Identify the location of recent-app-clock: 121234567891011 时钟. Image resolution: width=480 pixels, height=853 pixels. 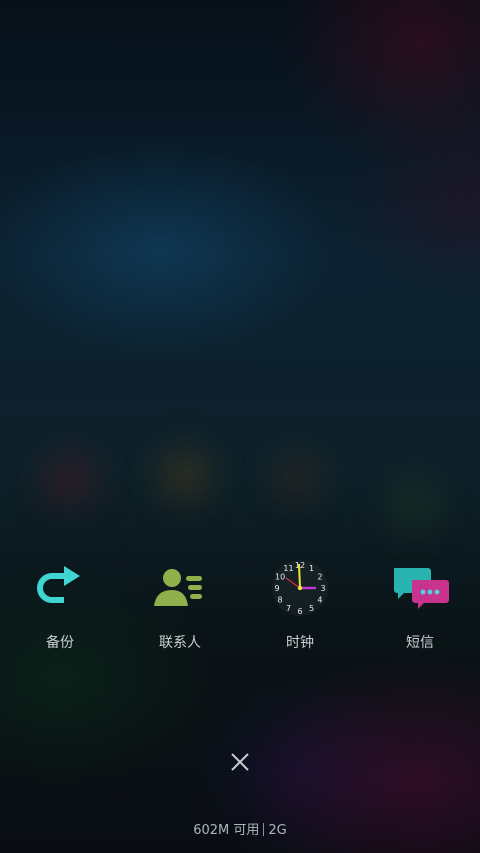
(300, 610).